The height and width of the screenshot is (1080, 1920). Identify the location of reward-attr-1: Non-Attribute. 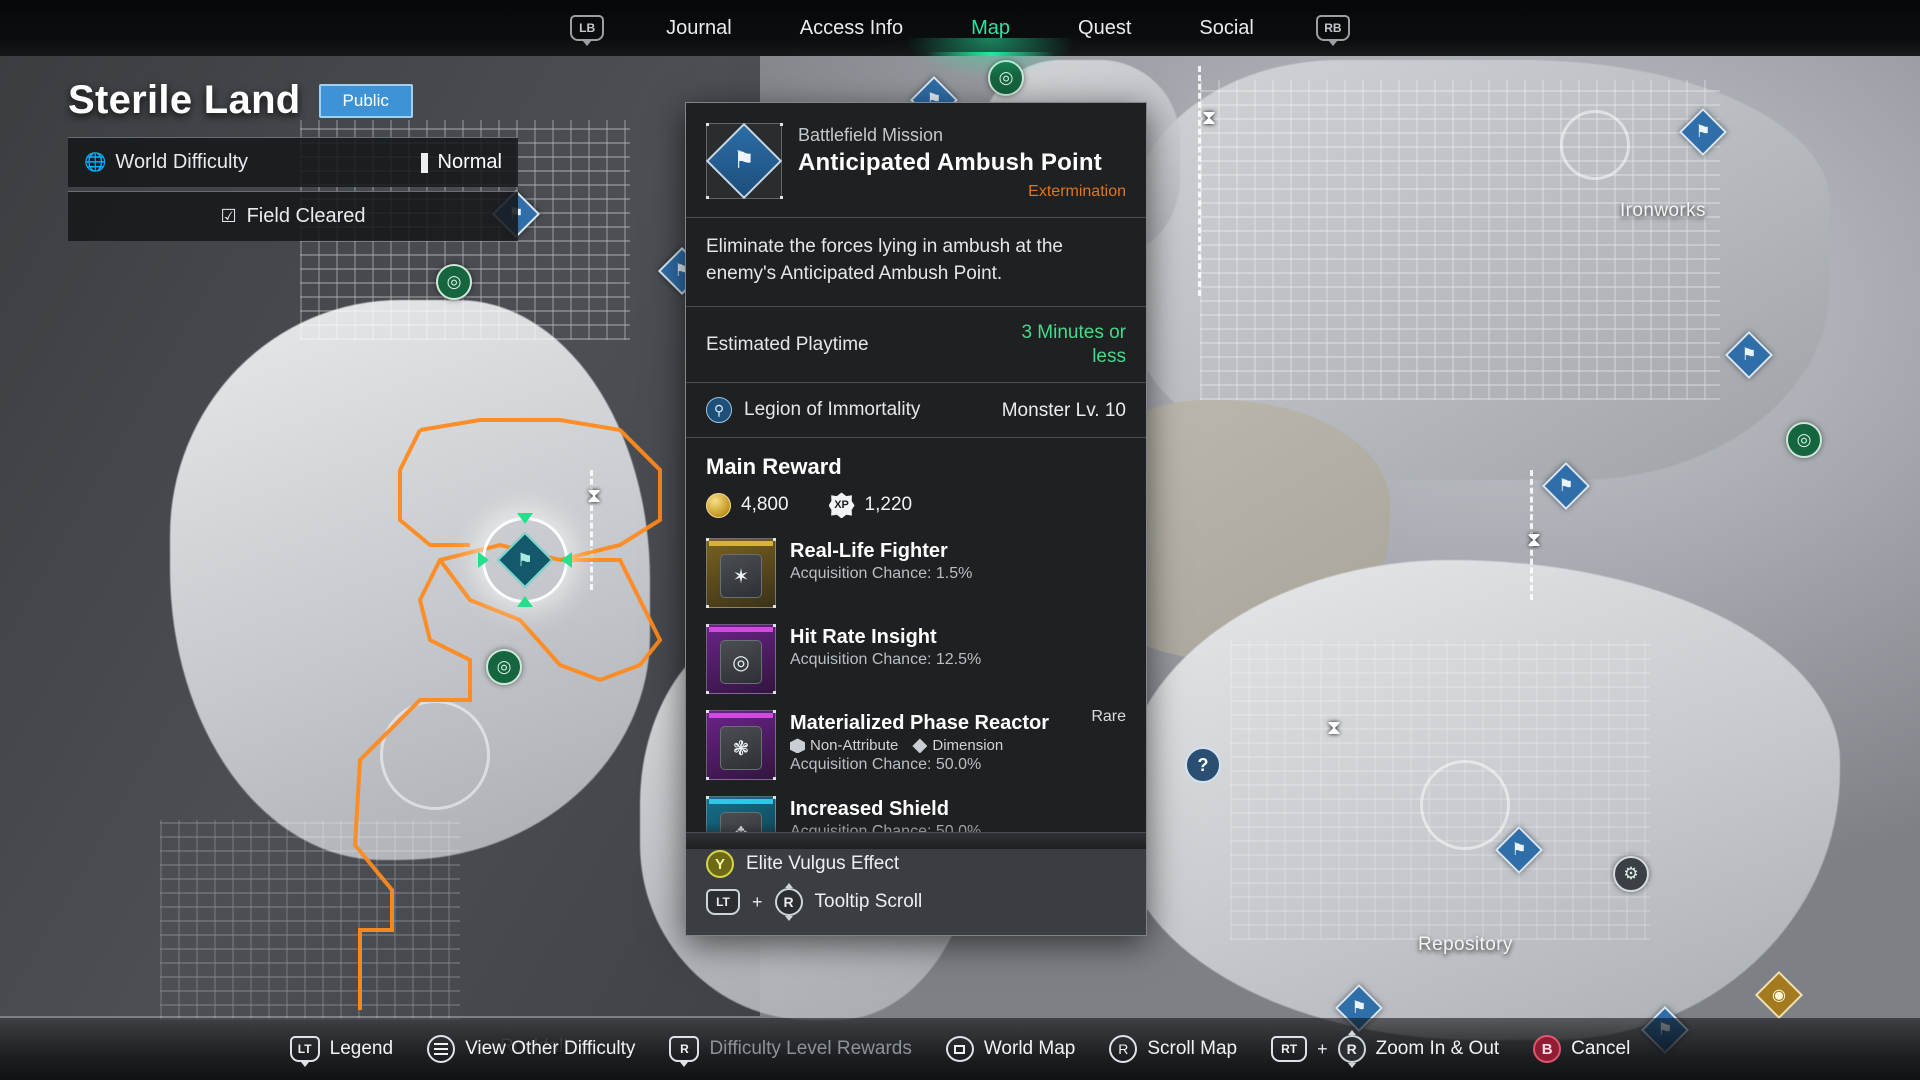
(854, 746).